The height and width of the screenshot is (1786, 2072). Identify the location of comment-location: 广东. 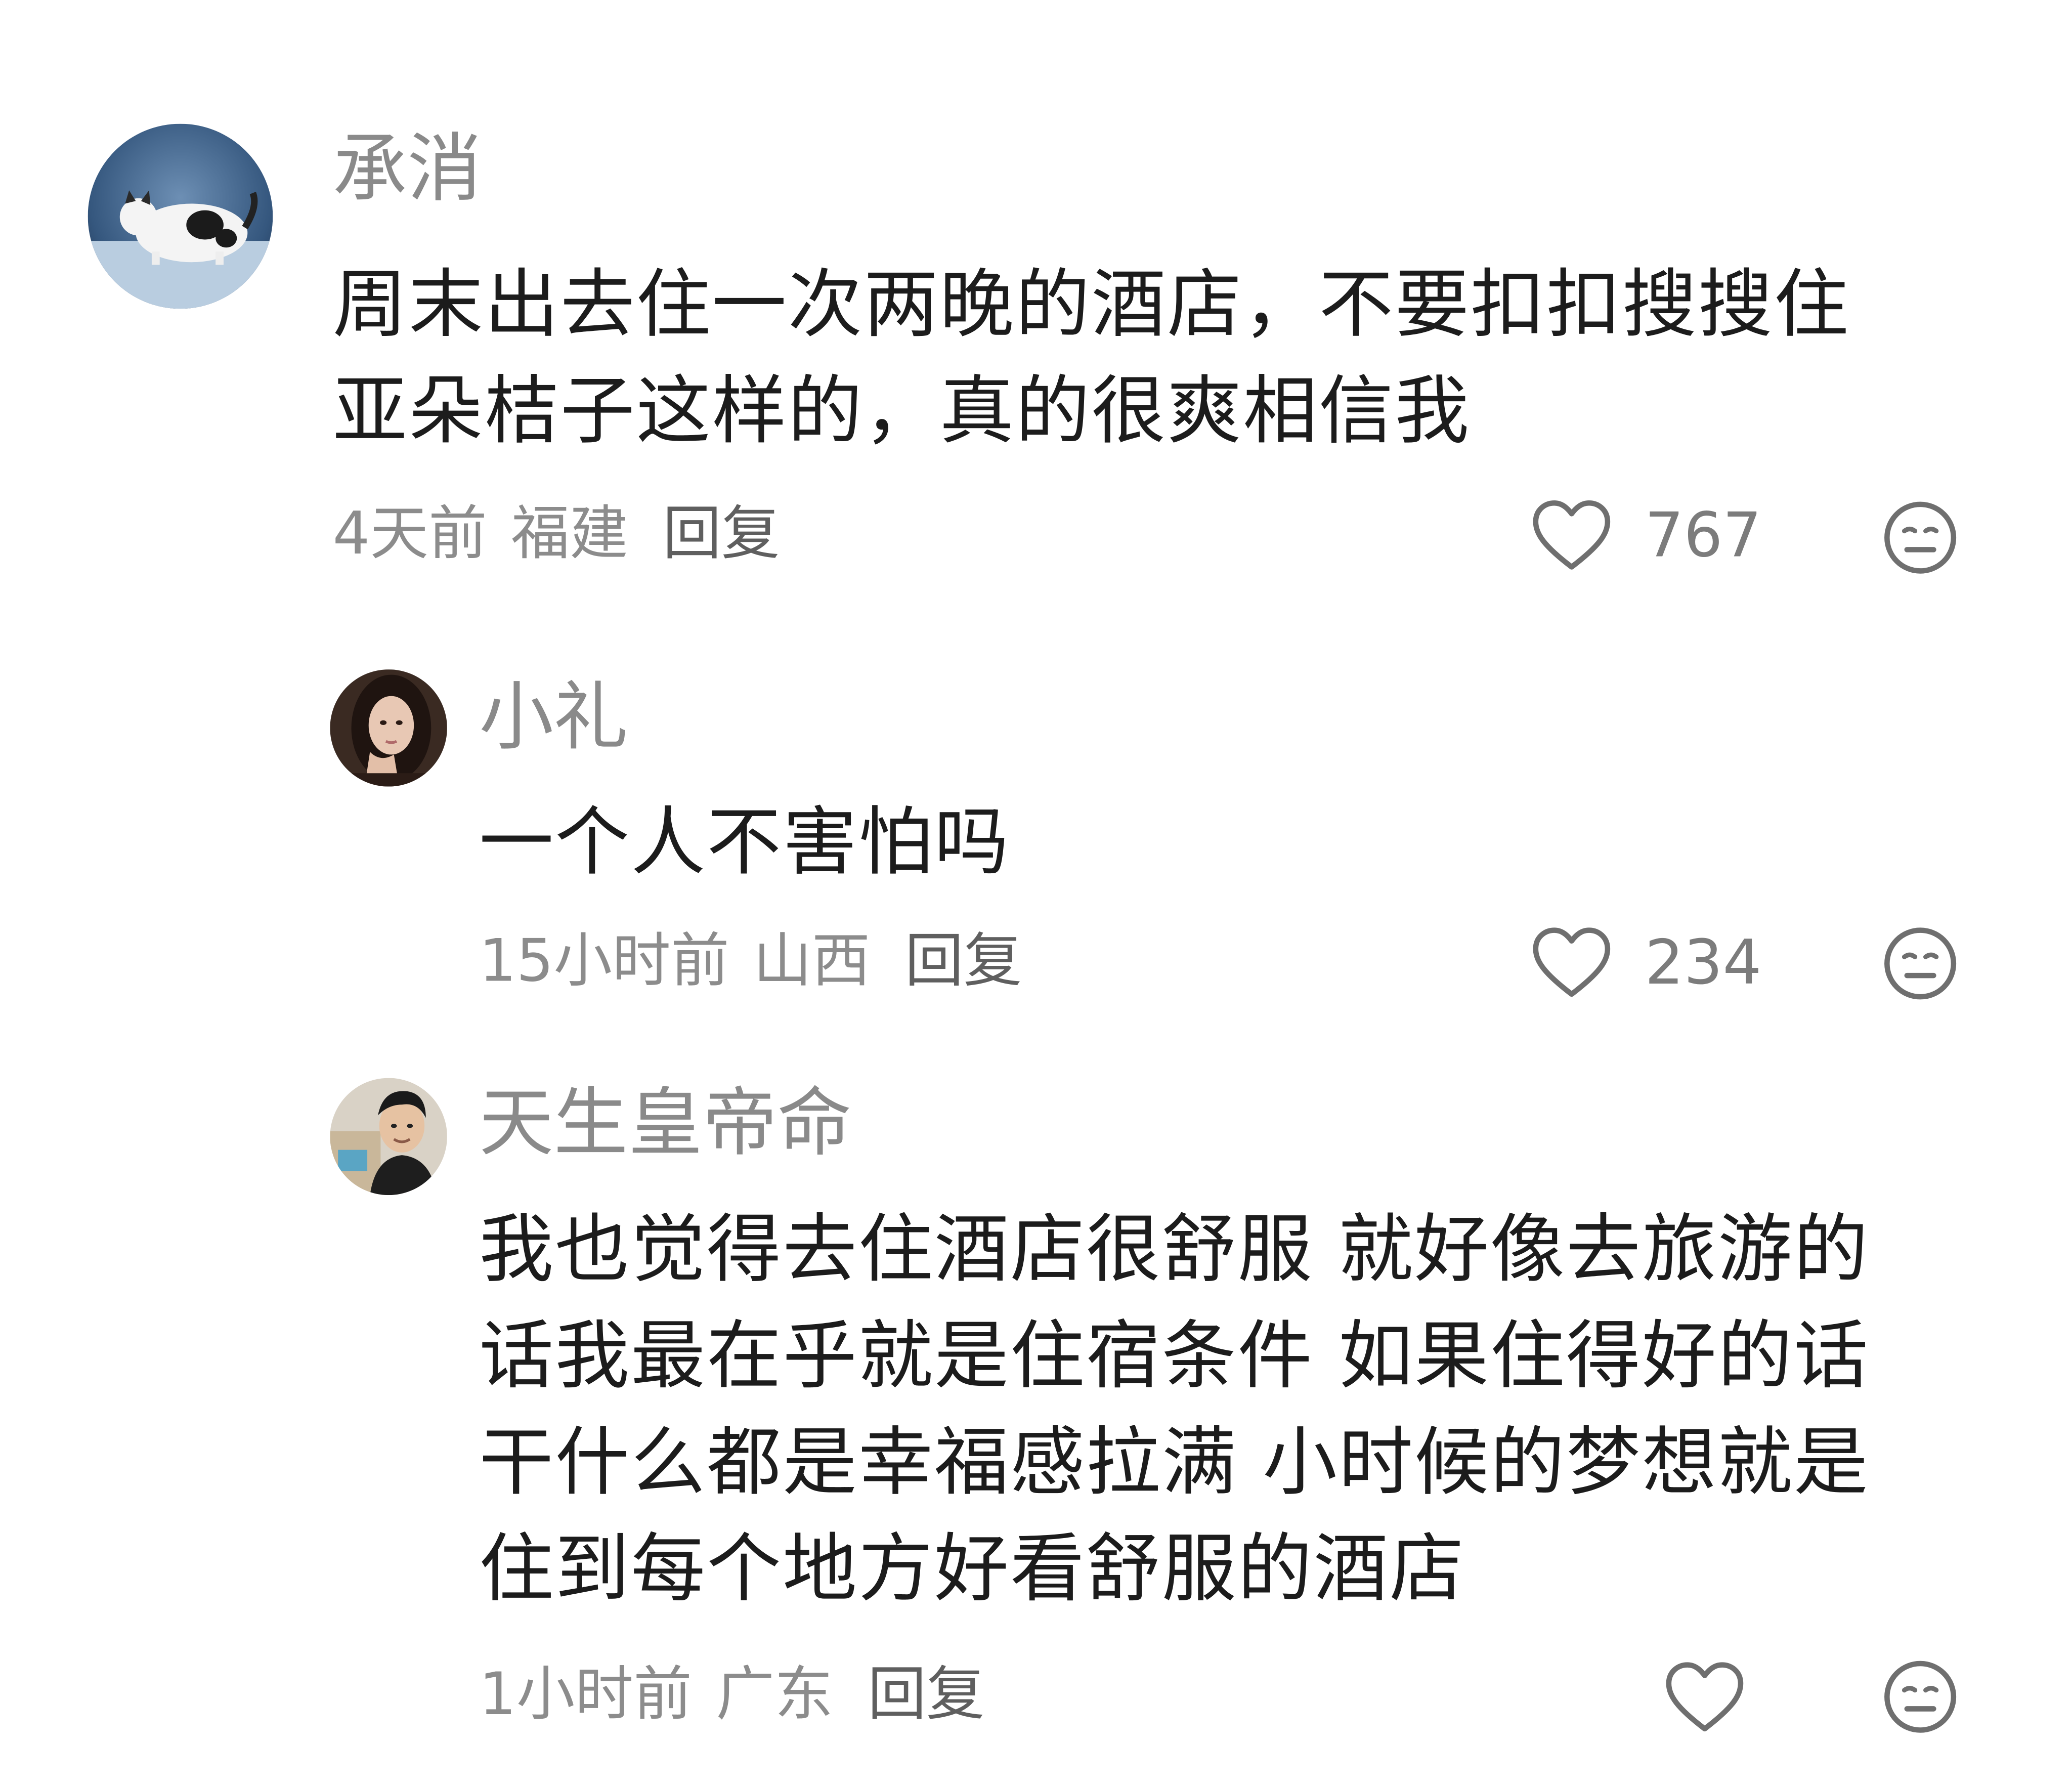
(774, 1695).